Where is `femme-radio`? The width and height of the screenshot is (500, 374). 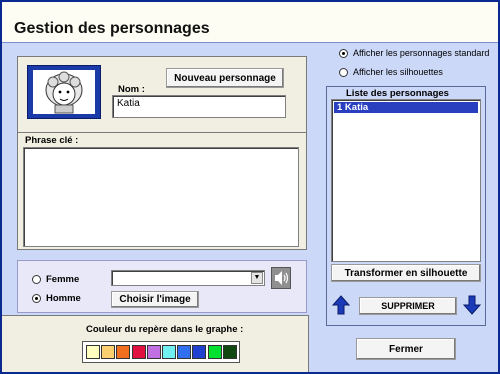 femme-radio is located at coordinates (36, 279).